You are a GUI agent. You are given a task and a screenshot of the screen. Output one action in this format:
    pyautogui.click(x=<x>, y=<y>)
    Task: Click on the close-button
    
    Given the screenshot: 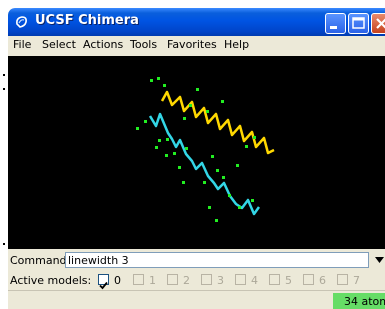 What is the action you would take?
    pyautogui.click(x=378, y=23)
    